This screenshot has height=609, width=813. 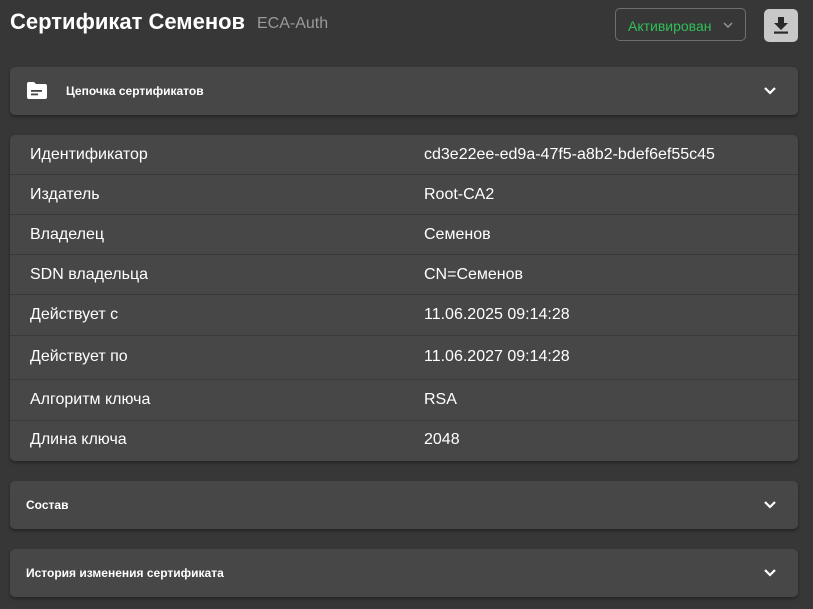 What do you see at coordinates (474, 274) in the screenshot?
I see `detail-value: CN=Семенов` at bounding box center [474, 274].